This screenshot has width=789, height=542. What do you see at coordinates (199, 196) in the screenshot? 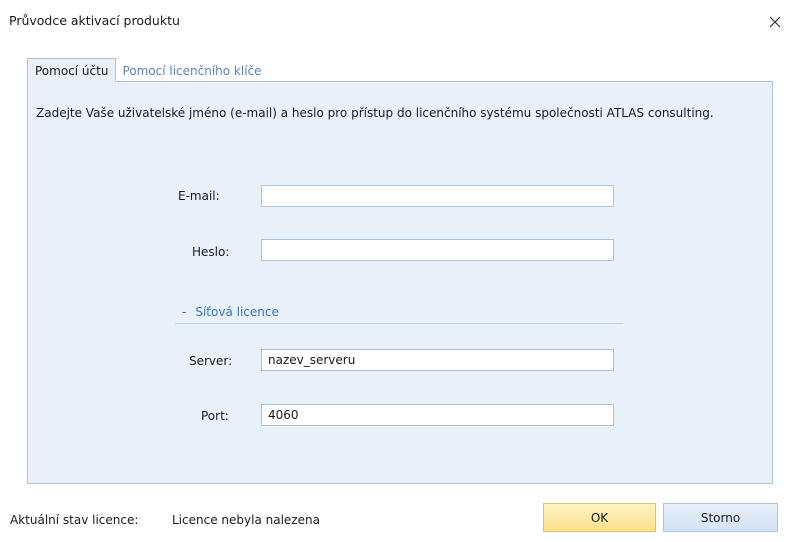
I see `email-label: E-mail:` at bounding box center [199, 196].